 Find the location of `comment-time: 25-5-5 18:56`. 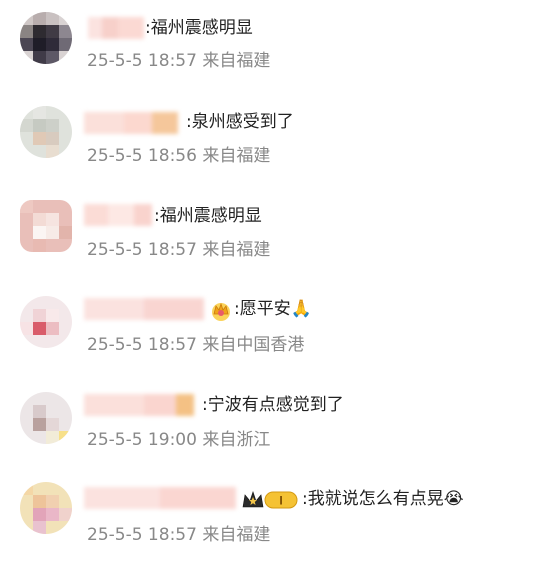

comment-time: 25-5-5 18:56 is located at coordinates (142, 156).